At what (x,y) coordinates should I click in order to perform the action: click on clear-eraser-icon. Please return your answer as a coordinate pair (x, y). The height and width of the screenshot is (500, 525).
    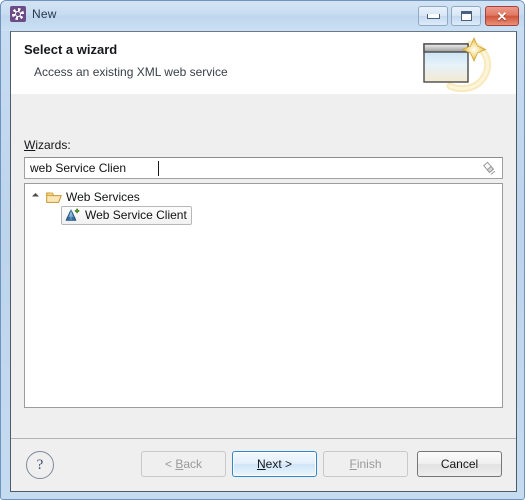
    Looking at the image, I should click on (489, 168).